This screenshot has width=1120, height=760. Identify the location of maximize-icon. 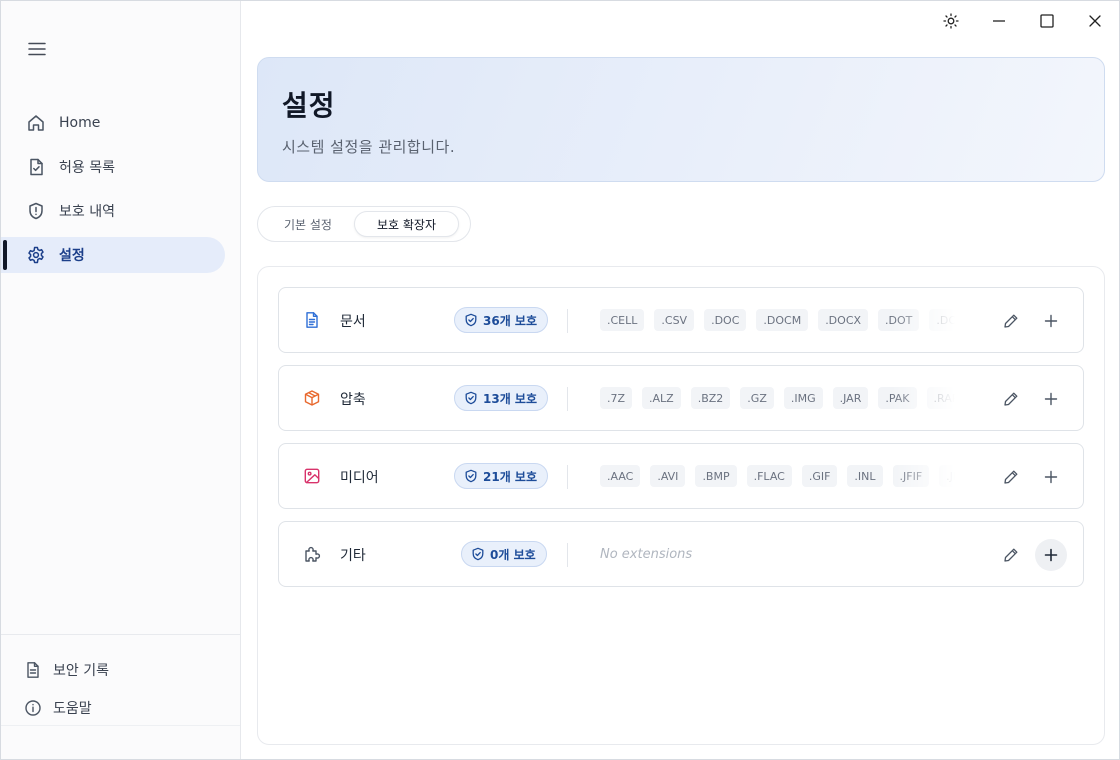
(1047, 21).